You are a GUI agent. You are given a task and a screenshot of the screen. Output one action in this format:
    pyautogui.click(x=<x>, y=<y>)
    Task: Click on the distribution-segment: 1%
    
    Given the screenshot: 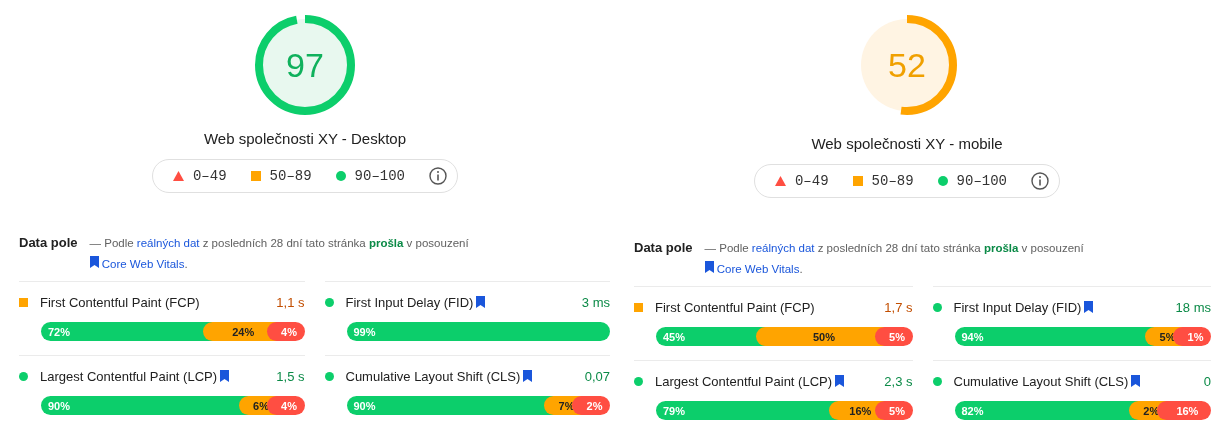 What is the action you would take?
    pyautogui.click(x=1192, y=336)
    